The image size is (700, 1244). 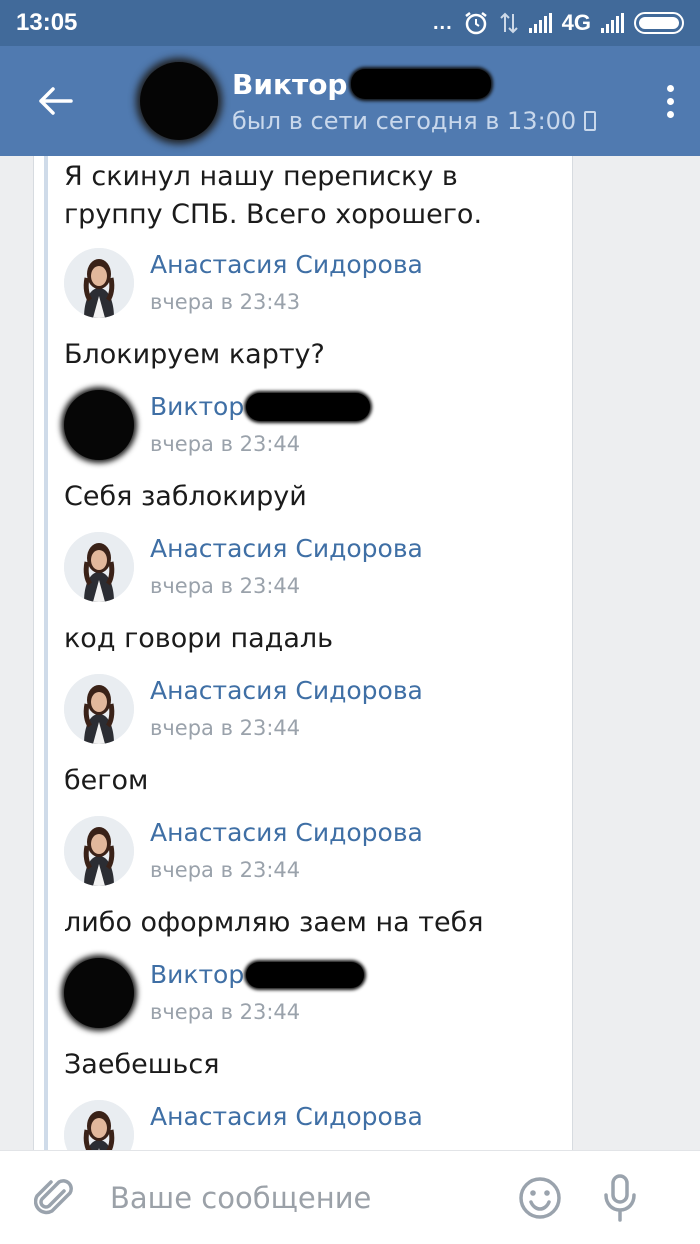 I want to click on contact-name: Виктор, so click(x=290, y=84).